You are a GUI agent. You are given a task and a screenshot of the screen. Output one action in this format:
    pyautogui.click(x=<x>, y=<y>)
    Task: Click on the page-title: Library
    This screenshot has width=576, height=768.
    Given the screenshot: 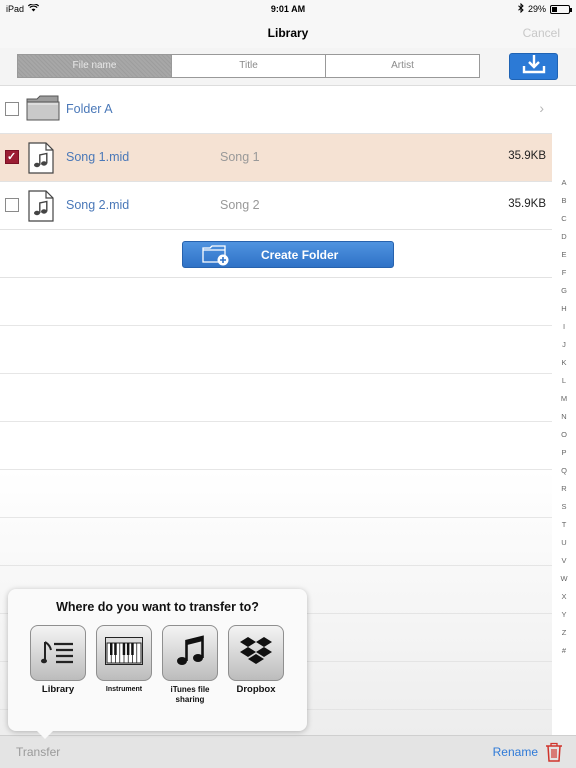 What is the action you would take?
    pyautogui.click(x=288, y=33)
    